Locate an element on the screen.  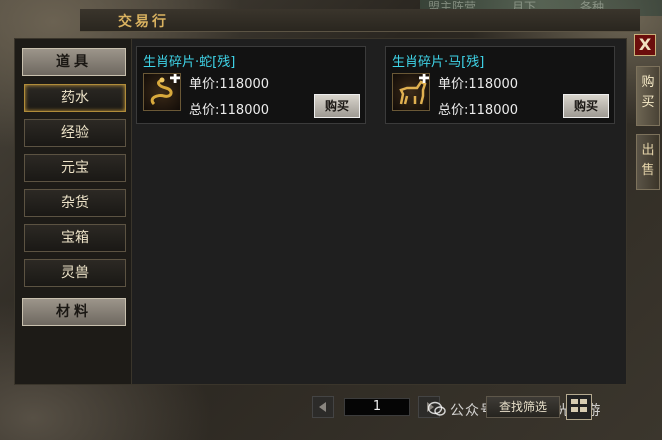
category-pet: 灵兽 is located at coordinates (75, 273).